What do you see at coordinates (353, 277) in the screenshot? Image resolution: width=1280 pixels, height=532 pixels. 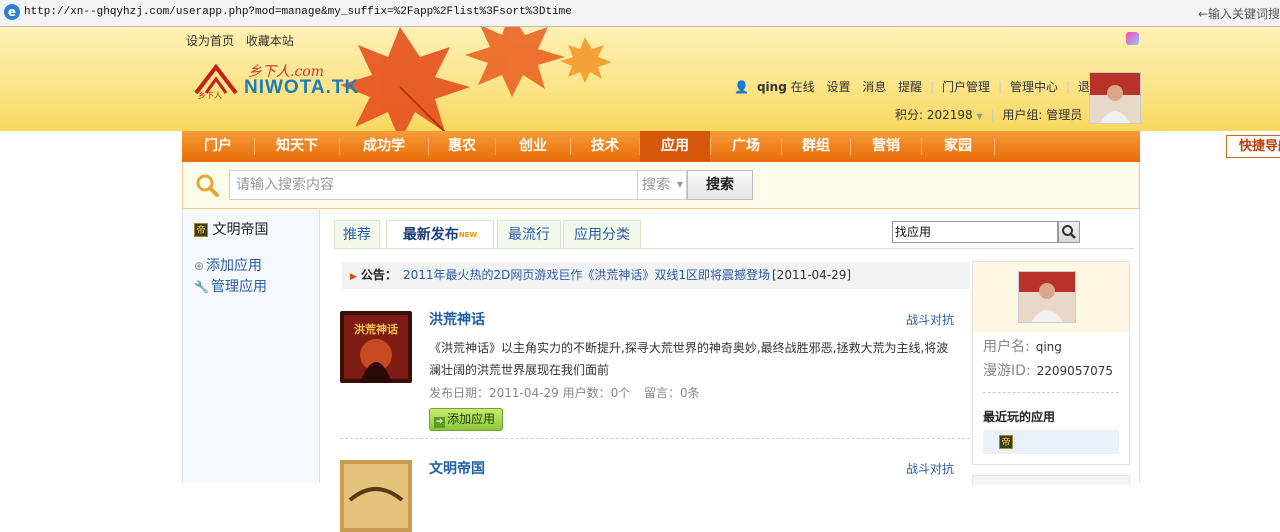 I see `arrow-right-icon: ▶` at bounding box center [353, 277].